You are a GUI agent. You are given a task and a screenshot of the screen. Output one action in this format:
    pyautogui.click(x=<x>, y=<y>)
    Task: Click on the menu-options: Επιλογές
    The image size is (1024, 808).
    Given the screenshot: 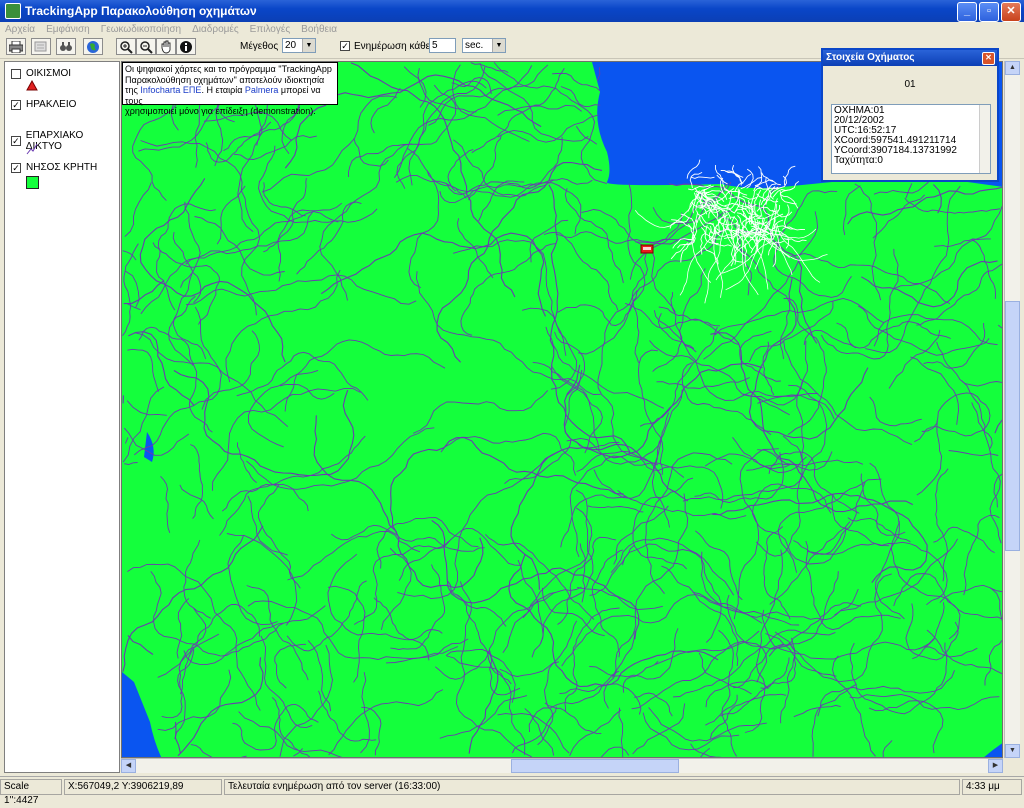 What is the action you would take?
    pyautogui.click(x=270, y=29)
    